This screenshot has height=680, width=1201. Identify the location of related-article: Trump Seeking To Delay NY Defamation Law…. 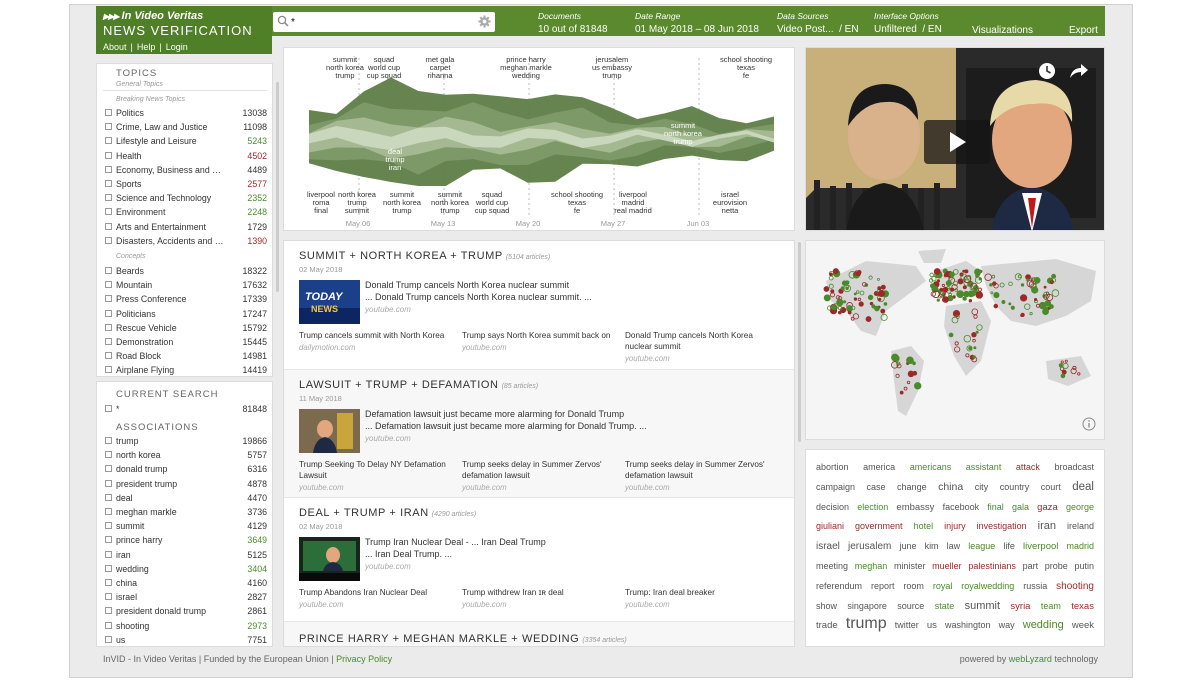
(374, 476).